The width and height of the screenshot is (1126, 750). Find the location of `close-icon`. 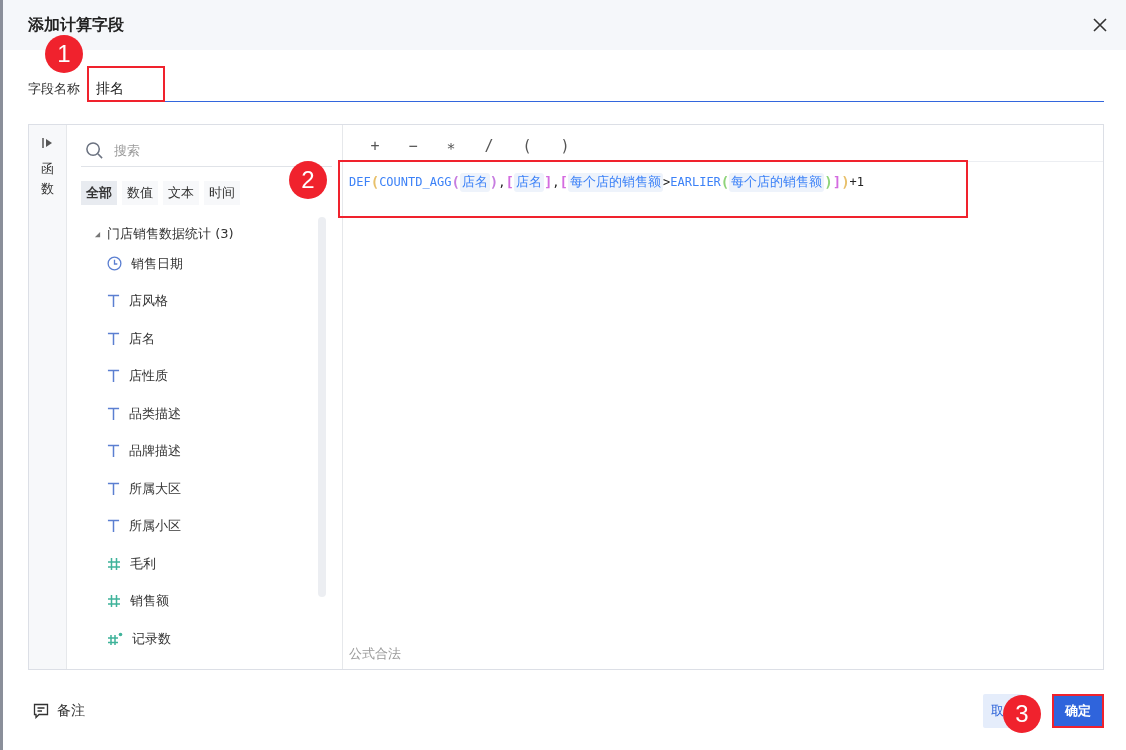

close-icon is located at coordinates (1100, 25).